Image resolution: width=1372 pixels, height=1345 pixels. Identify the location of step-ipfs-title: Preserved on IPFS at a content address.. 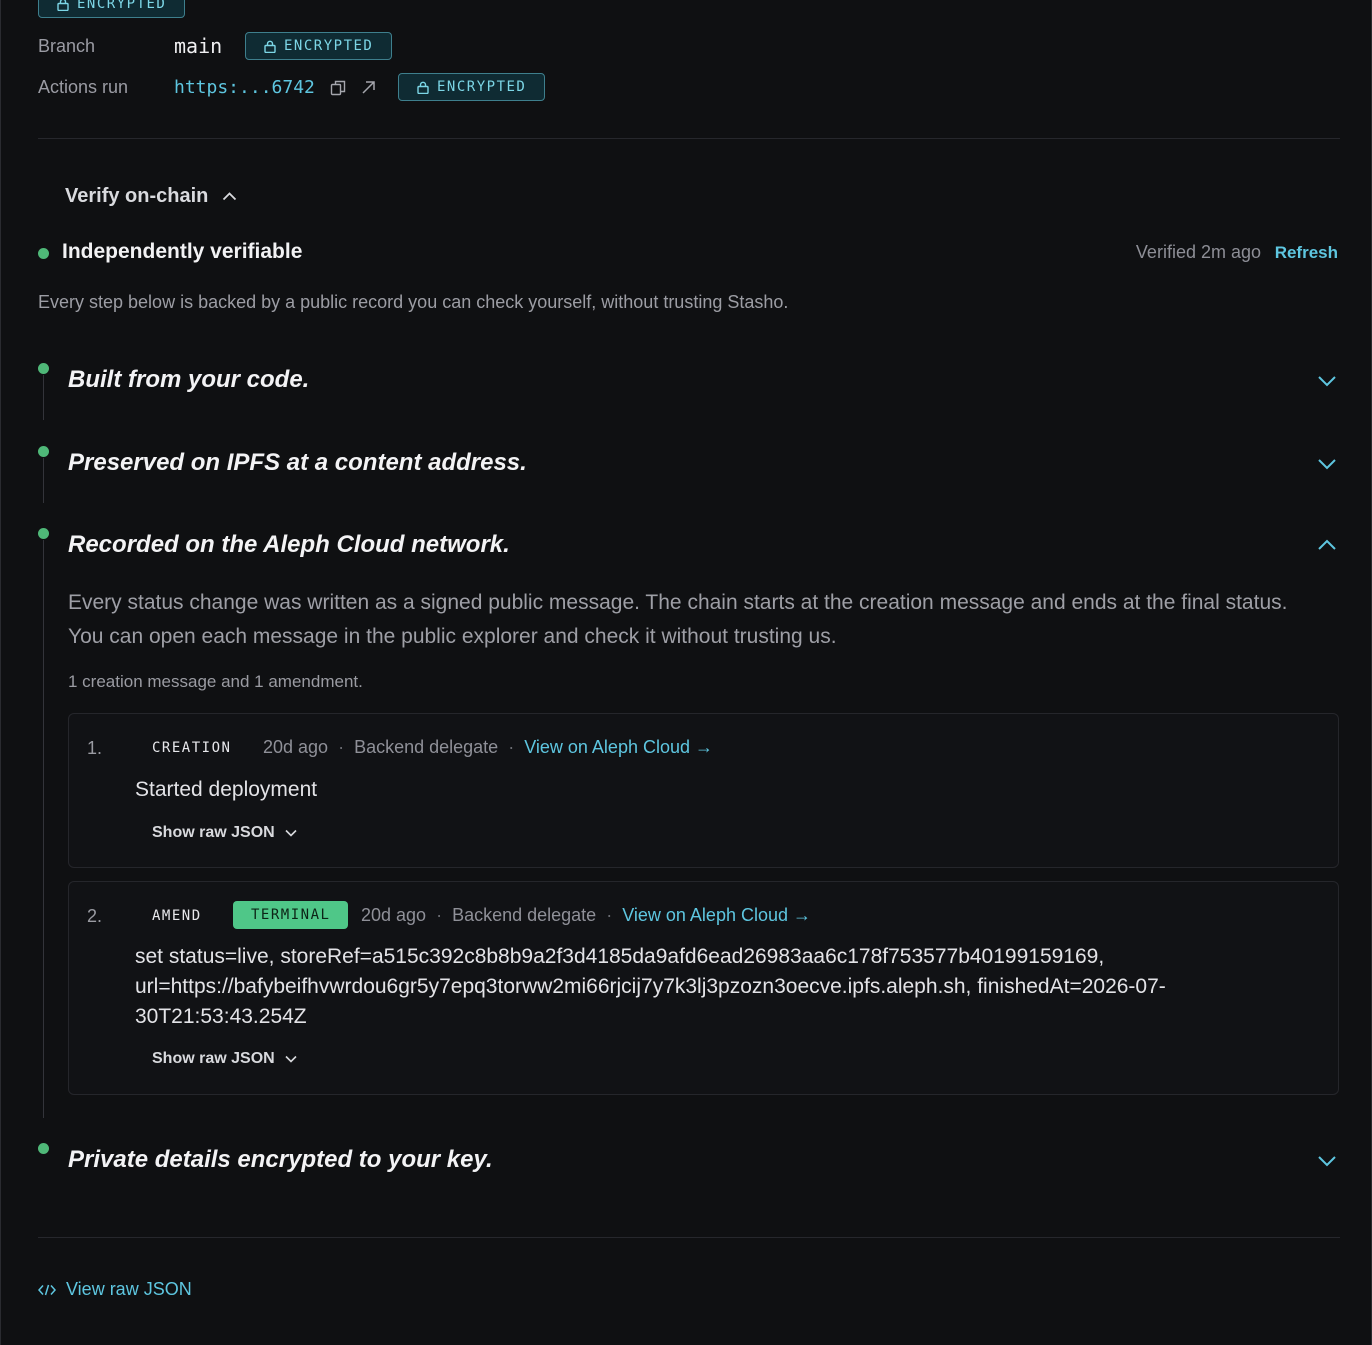
(297, 463).